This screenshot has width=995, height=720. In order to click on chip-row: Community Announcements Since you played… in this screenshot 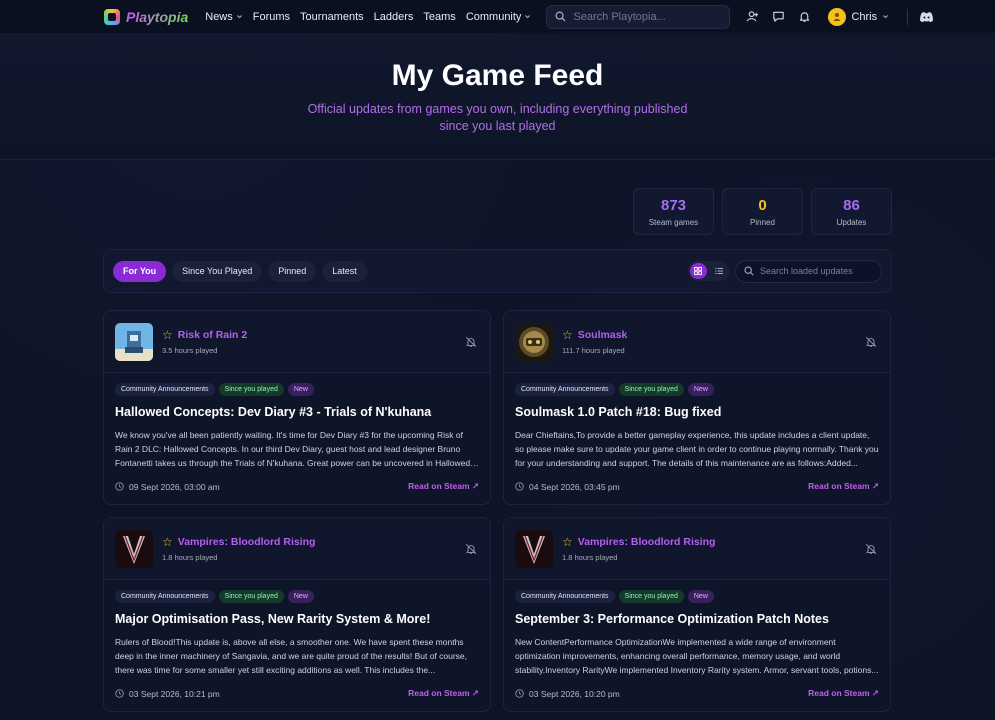, I will do `click(297, 389)`.